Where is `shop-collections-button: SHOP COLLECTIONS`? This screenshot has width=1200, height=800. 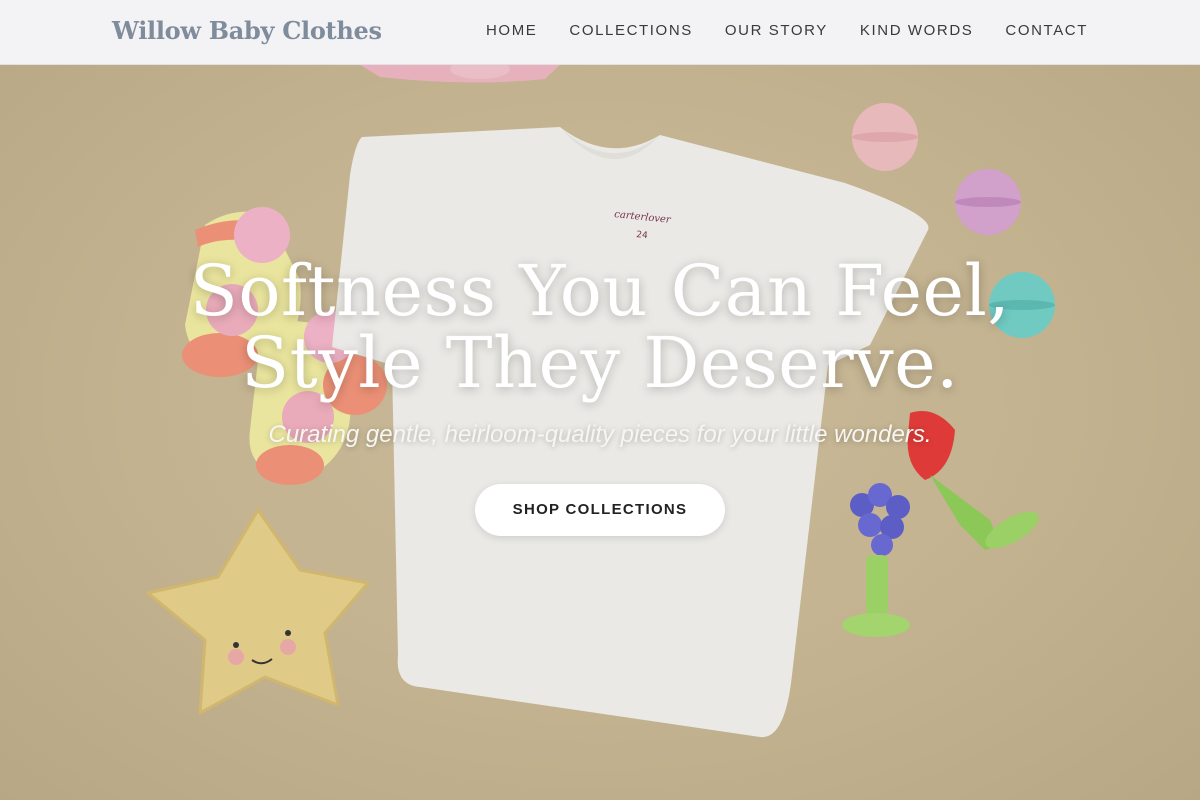 shop-collections-button: SHOP COLLECTIONS is located at coordinates (600, 510).